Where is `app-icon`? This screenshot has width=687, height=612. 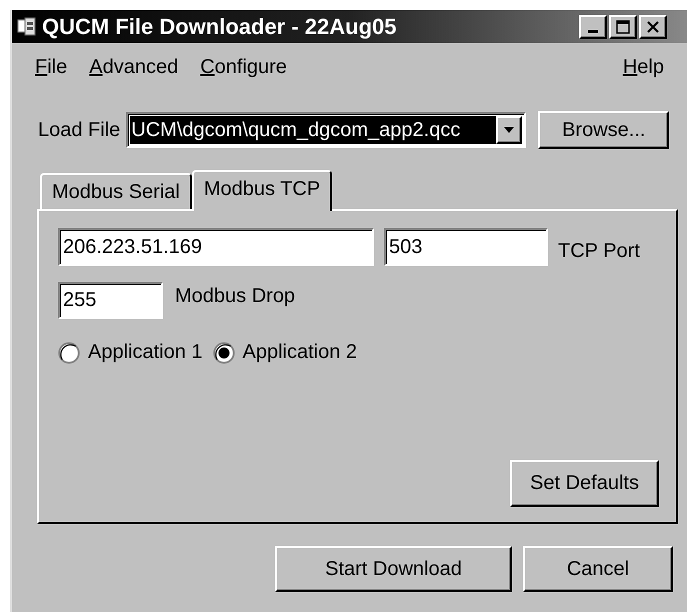
app-icon is located at coordinates (27, 27).